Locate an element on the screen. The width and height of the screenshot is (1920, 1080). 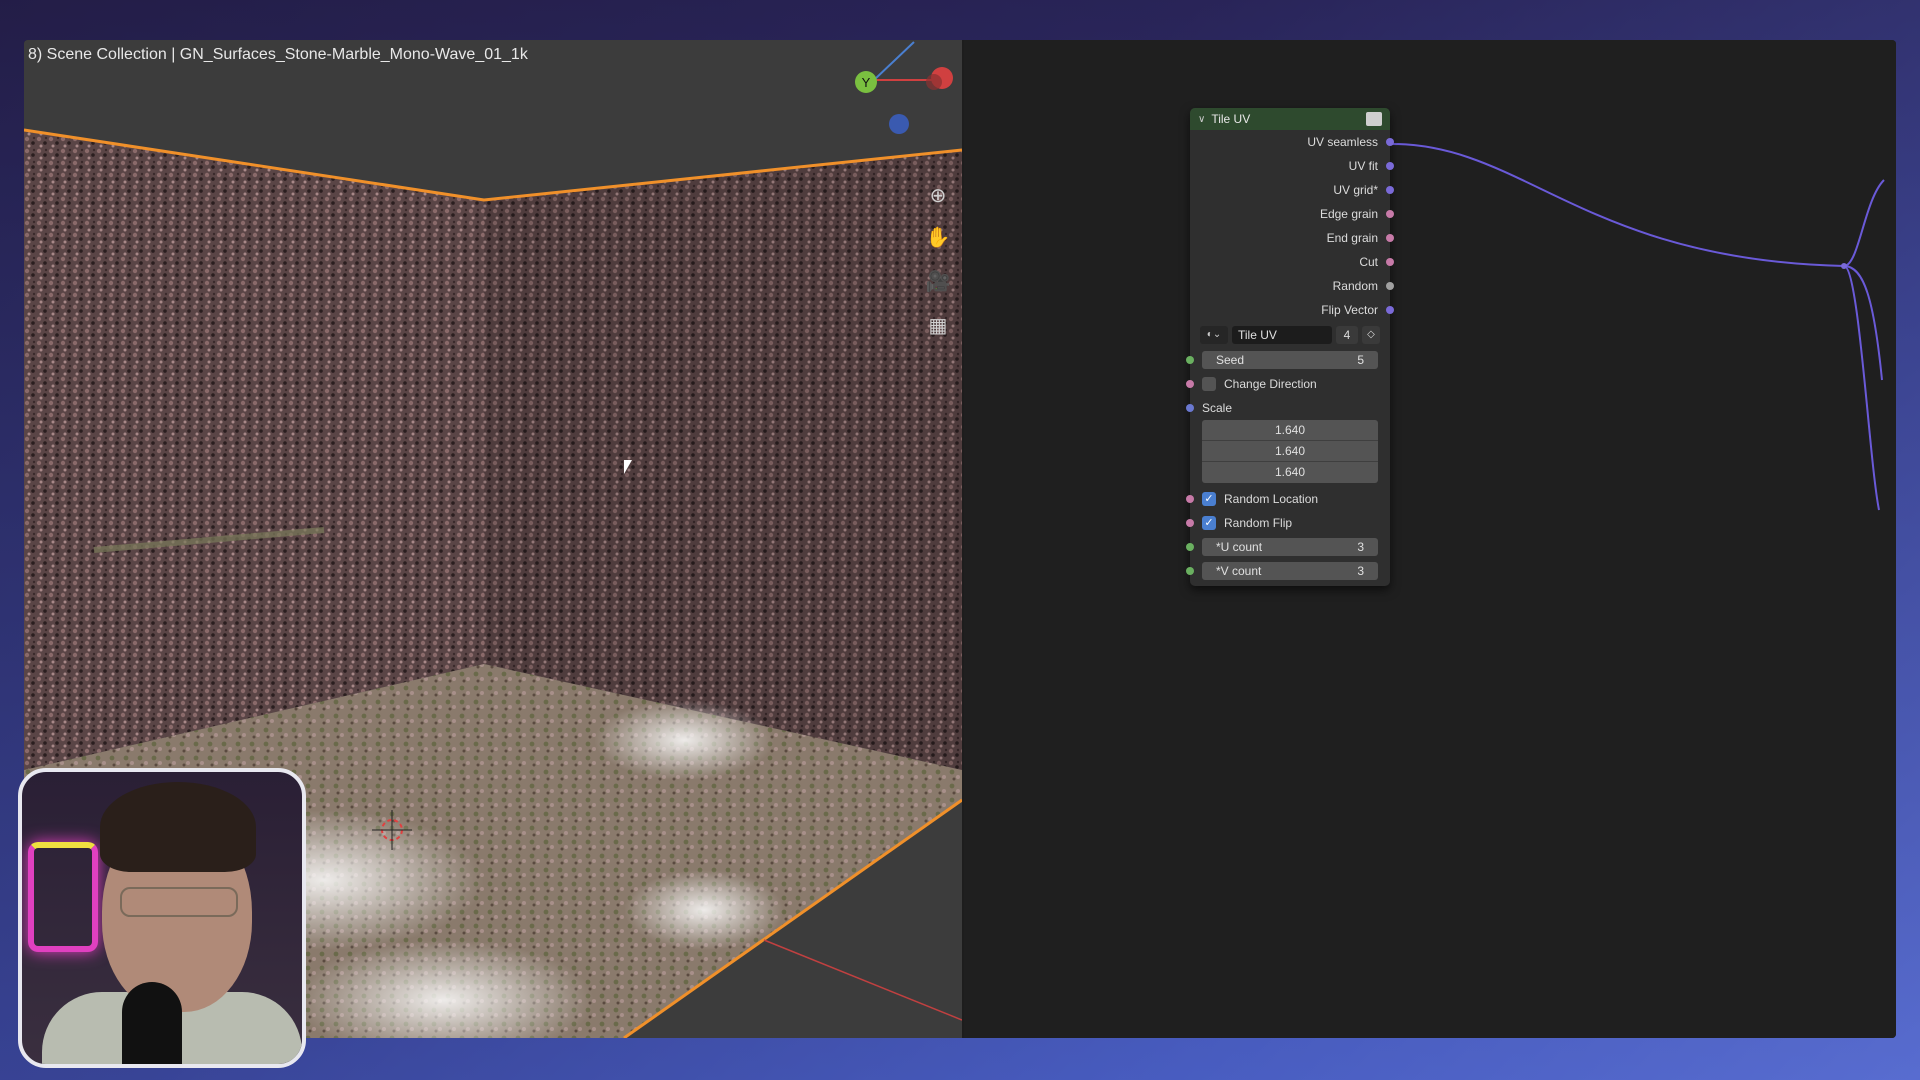
v-count-value: 3 is located at coordinates (1360, 571).